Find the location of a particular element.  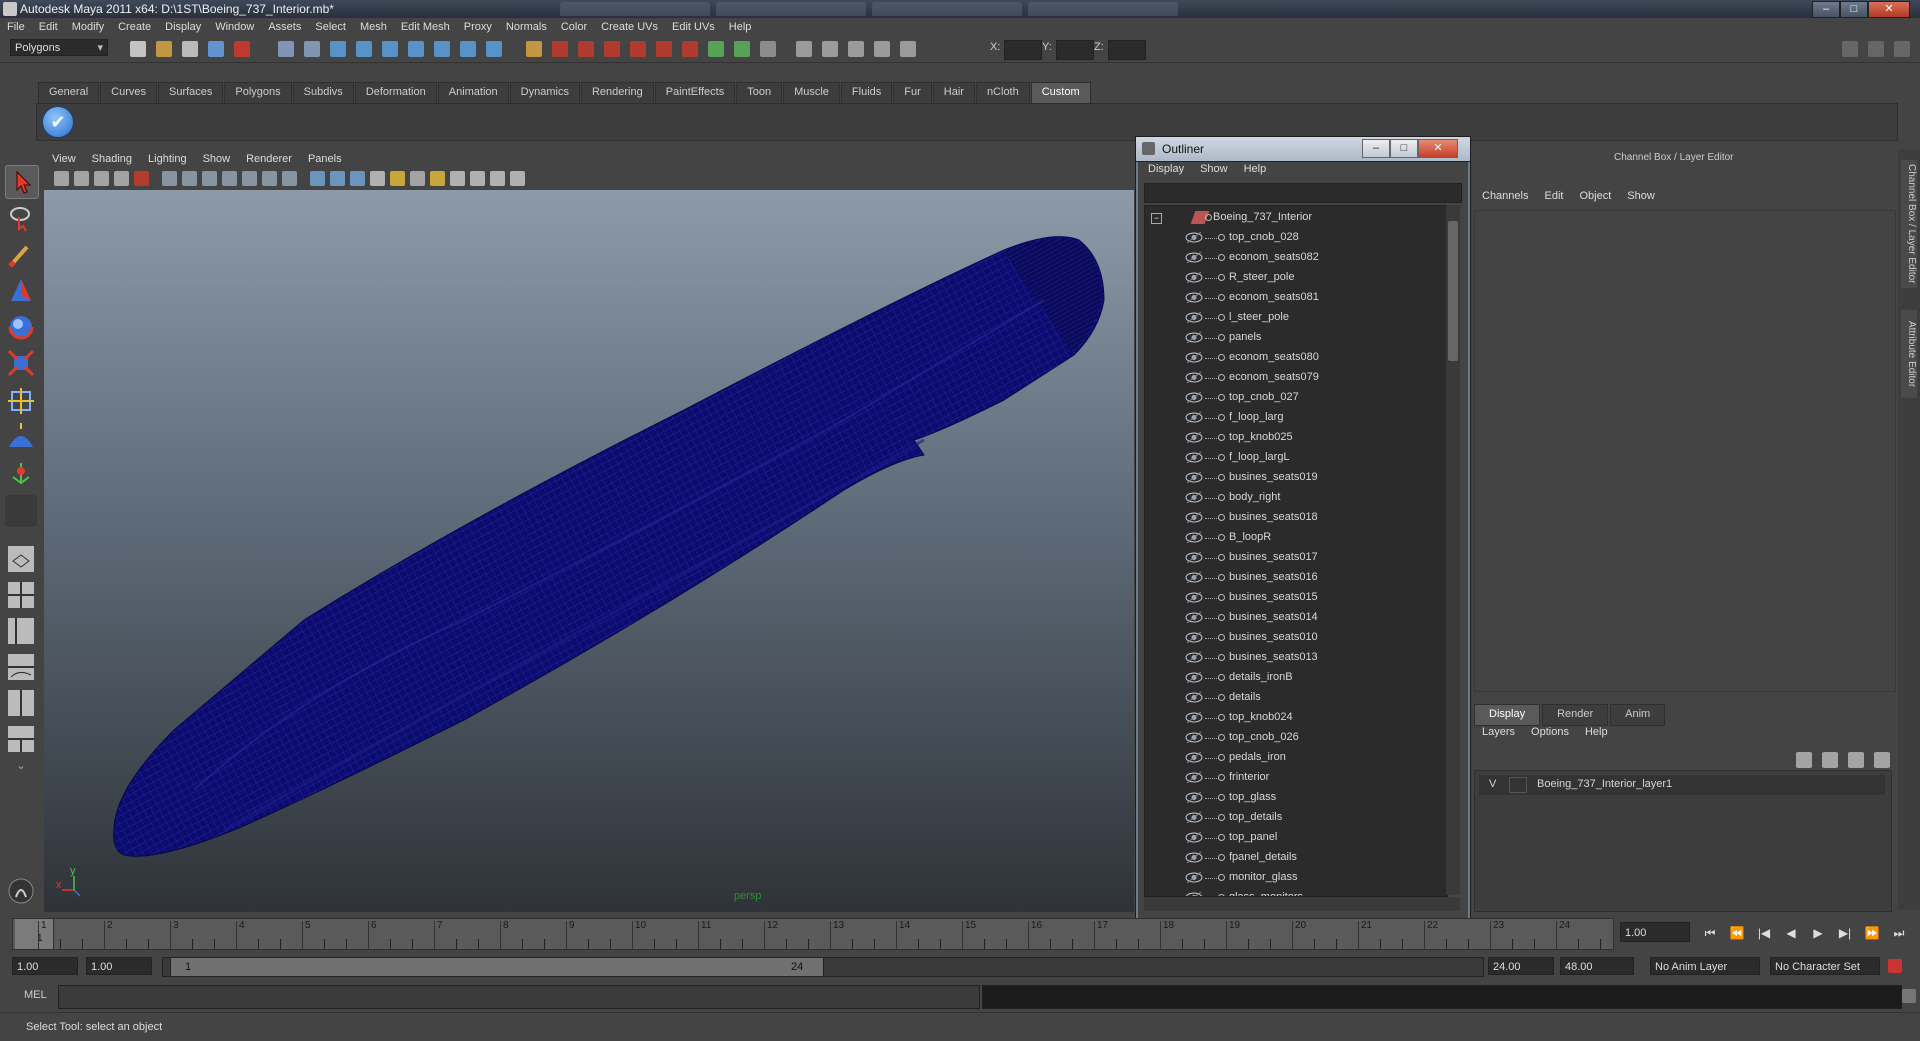

snap-grid-icon is located at coordinates (312, 49).